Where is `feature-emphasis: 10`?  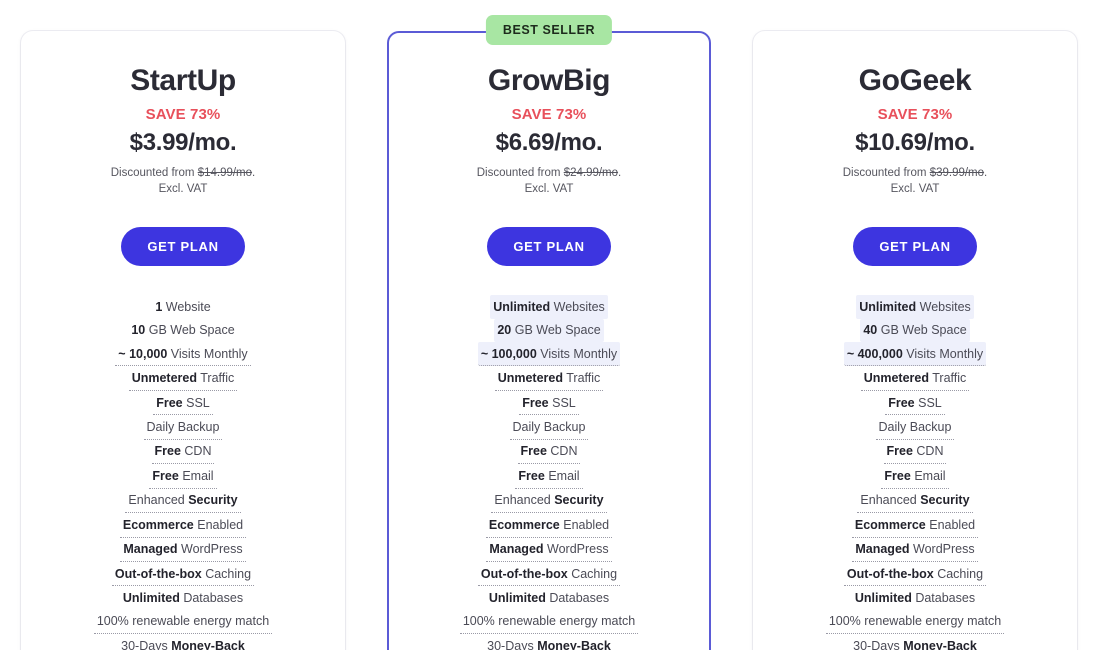 feature-emphasis: 10 is located at coordinates (138, 330).